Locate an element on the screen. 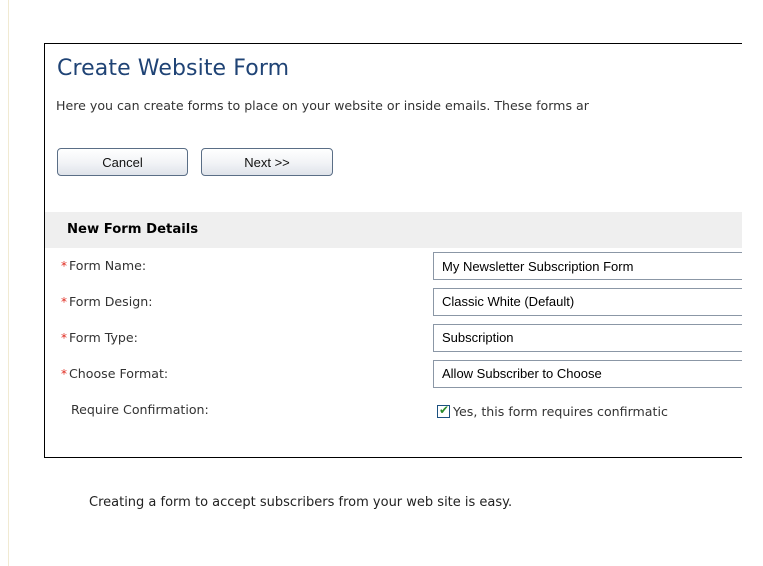 Image resolution: width=763 pixels, height=566 pixels. choose-format-label: * Choose Format: is located at coordinates (115, 373).